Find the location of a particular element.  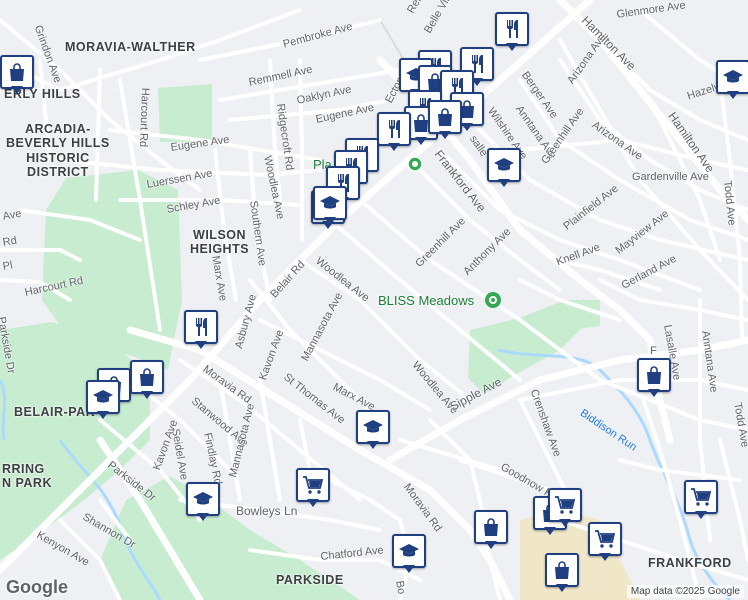

google-logo: Google is located at coordinates (37, 587).